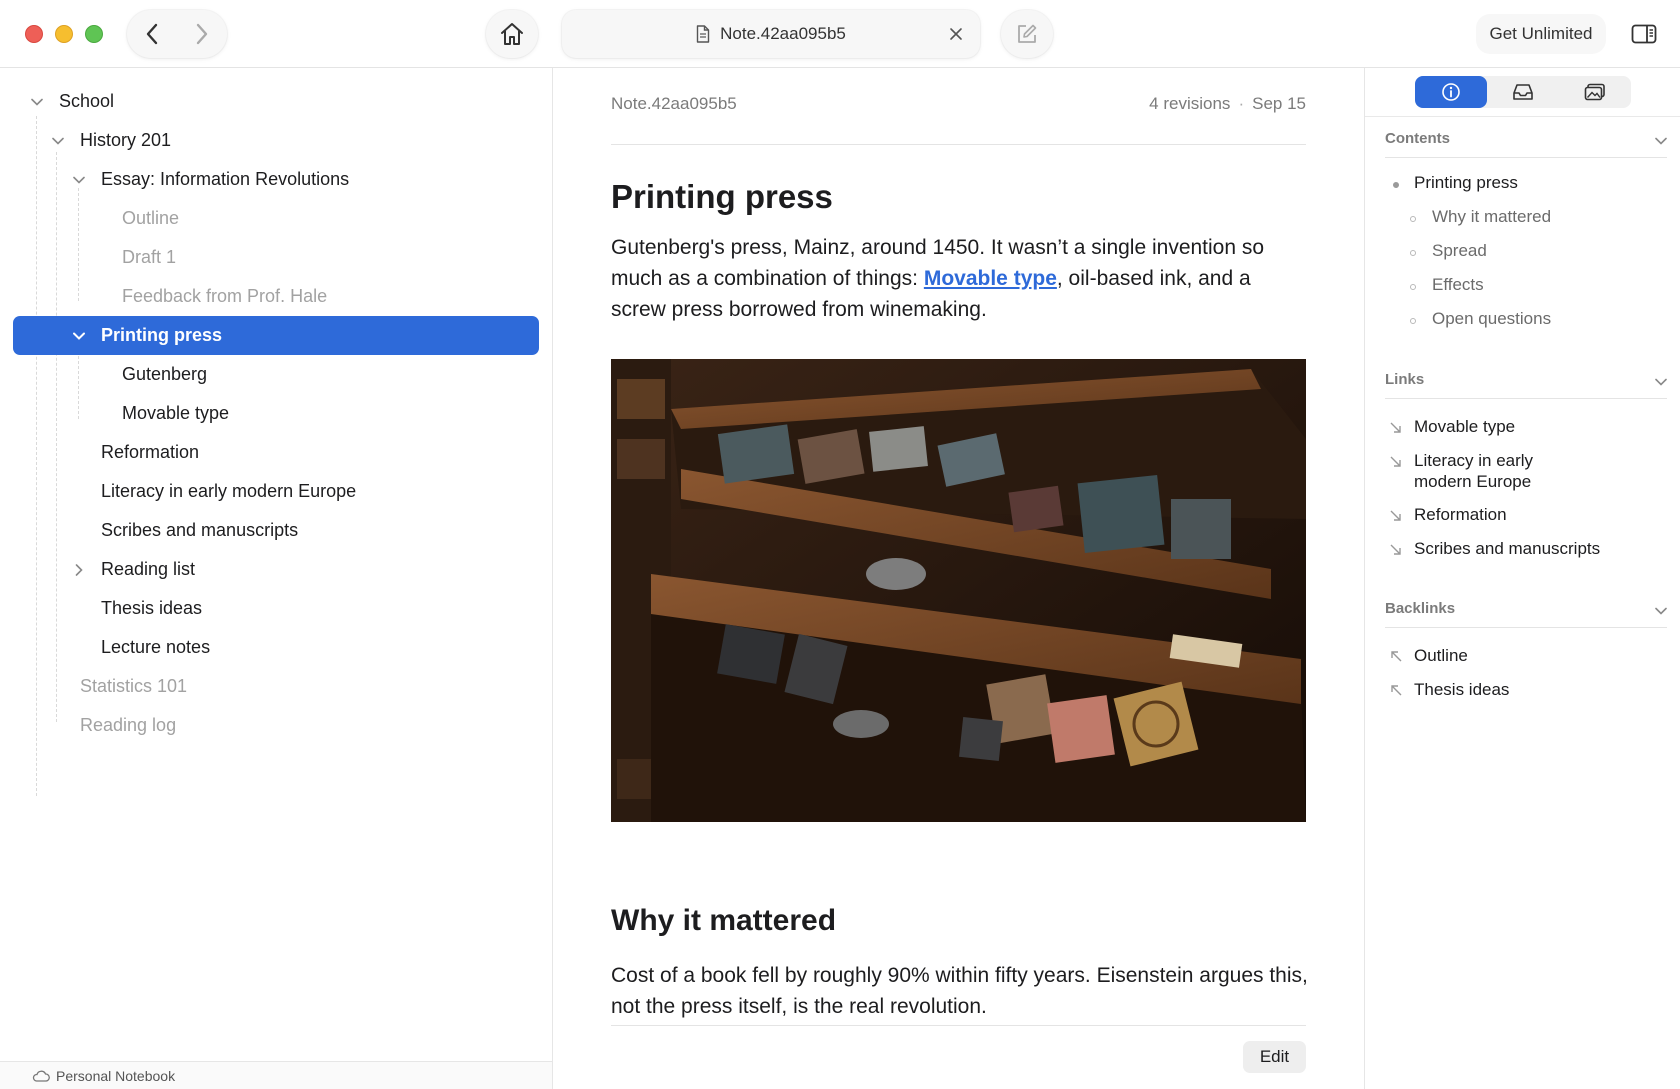 The width and height of the screenshot is (1680, 1089). I want to click on back-arrow-icon, so click(152, 34).